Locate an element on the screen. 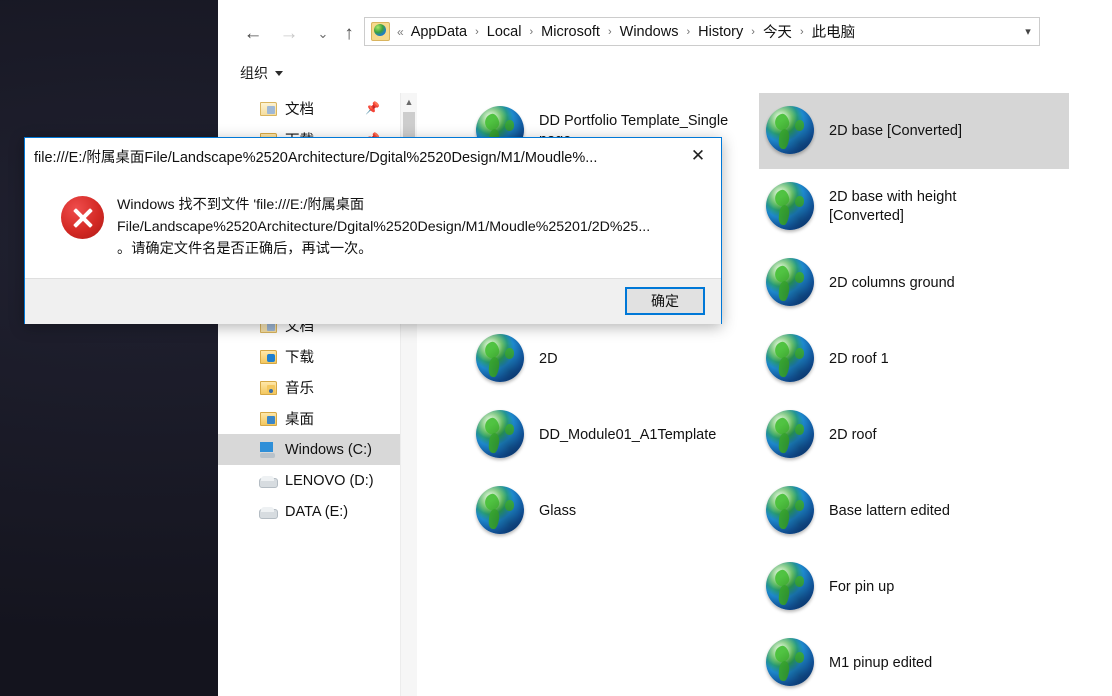  scroll-up-icon: ▲ is located at coordinates (409, 101).